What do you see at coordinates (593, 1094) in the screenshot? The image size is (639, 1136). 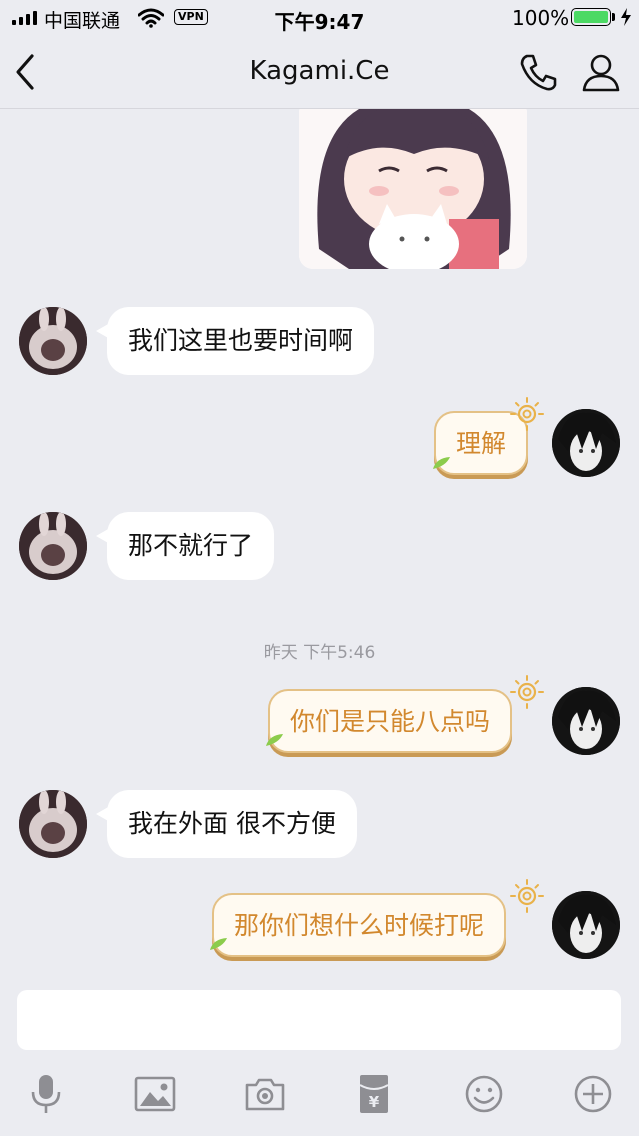 I see `plus-icon` at bounding box center [593, 1094].